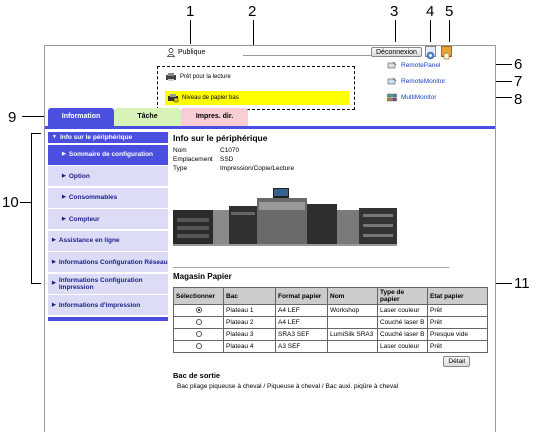 Image resolution: width=540 pixels, height=432 pixels. What do you see at coordinates (113, 262) in the screenshot?
I see `sidebar-item-label: Informations Configuration Réseau` at bounding box center [113, 262].